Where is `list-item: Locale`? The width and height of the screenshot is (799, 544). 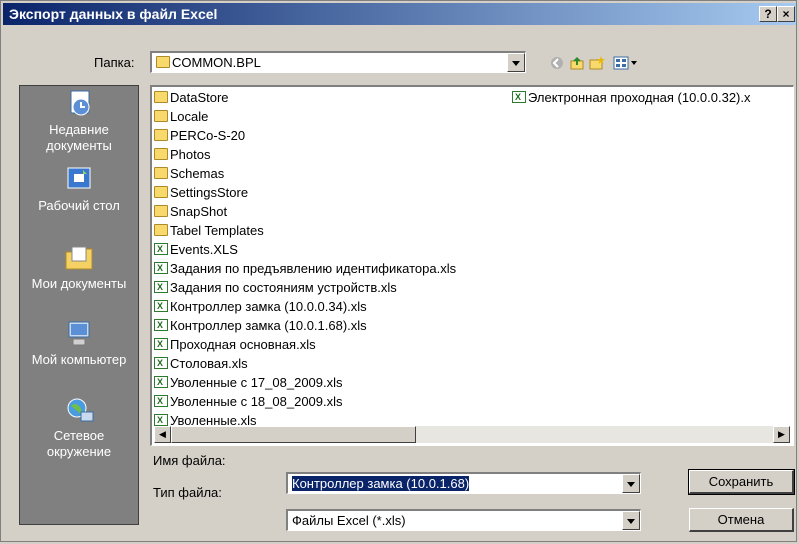
list-item: Locale is located at coordinates (181, 116).